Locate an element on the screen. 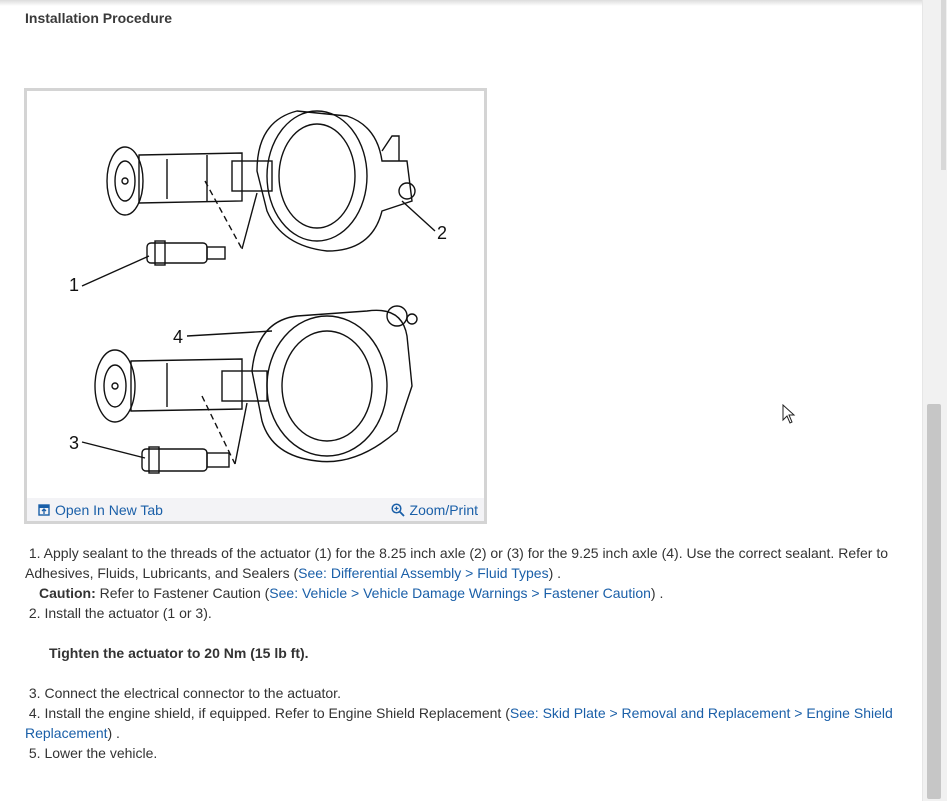 This screenshot has width=947, height=801. zoom-print-link: Zoom/Print is located at coordinates (434, 510).